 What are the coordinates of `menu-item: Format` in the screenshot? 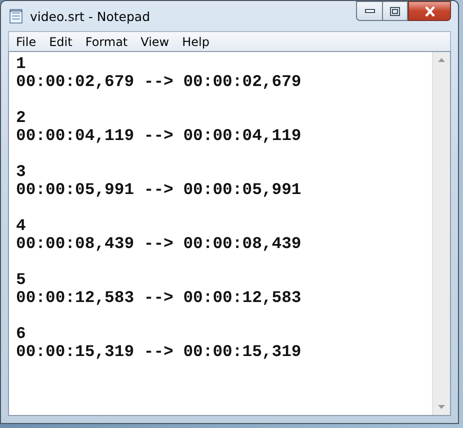 It's located at (106, 41).